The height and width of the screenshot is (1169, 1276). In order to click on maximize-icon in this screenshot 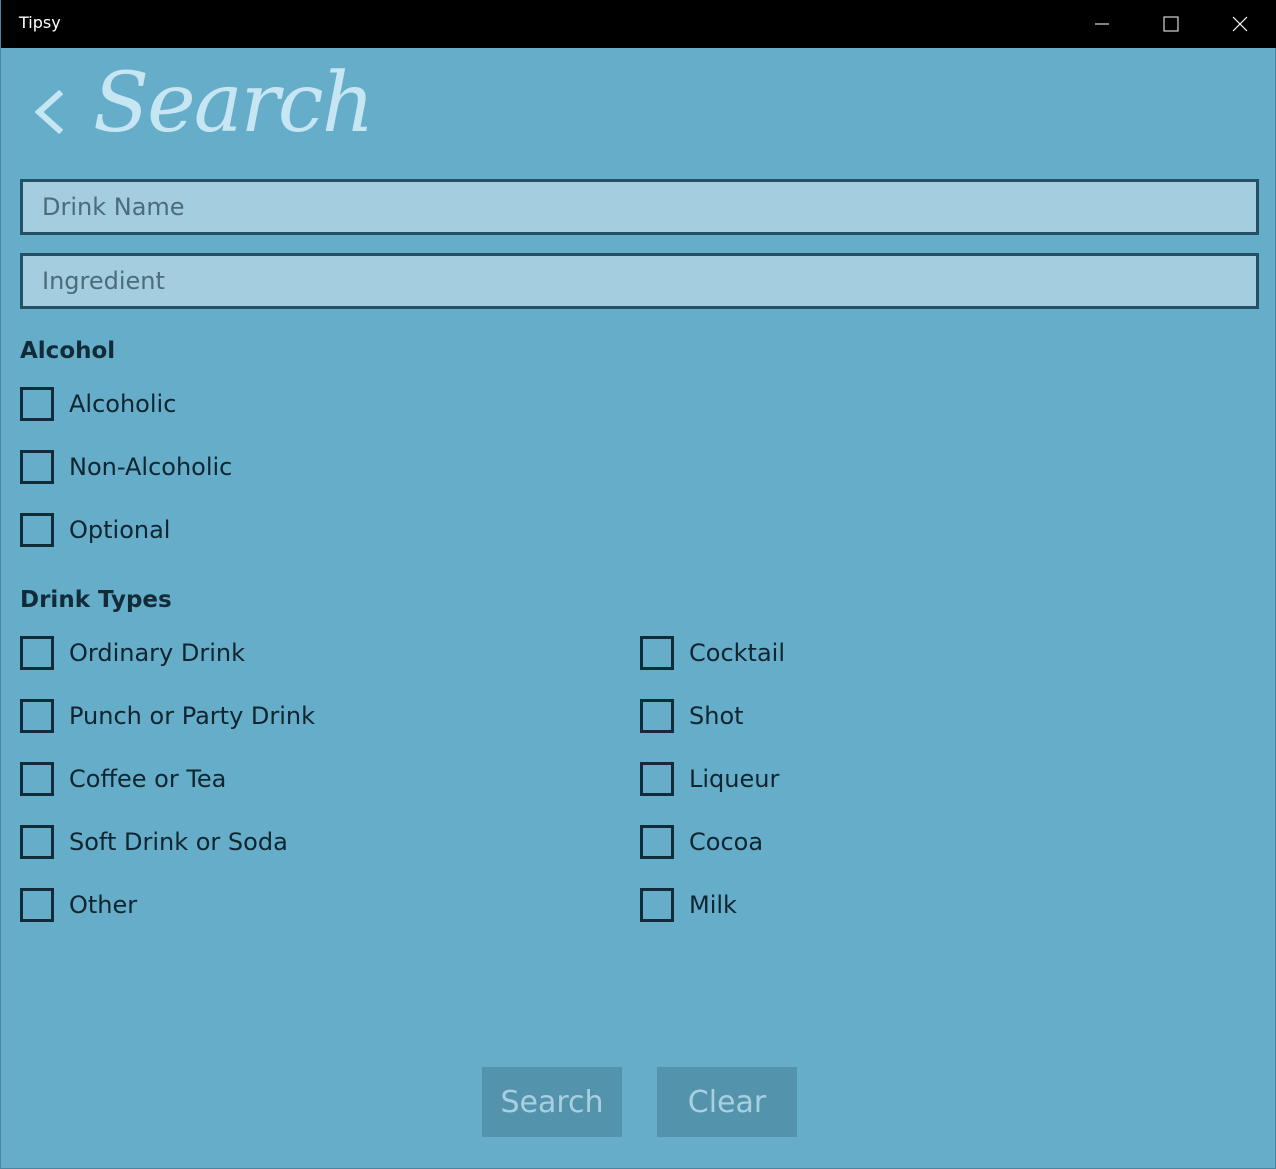, I will do `click(1171, 24)`.